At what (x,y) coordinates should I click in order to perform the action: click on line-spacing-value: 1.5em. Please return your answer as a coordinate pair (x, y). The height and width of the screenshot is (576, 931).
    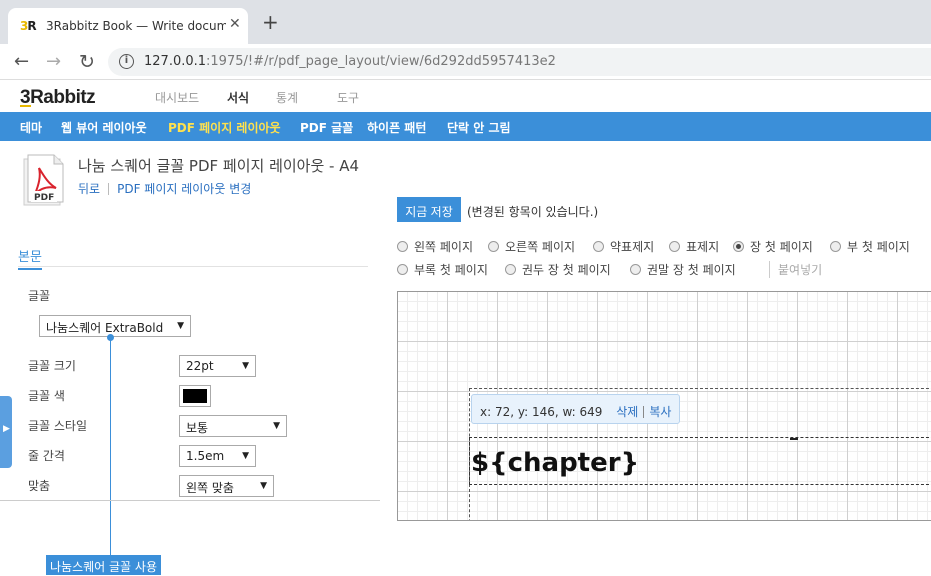
    Looking at the image, I should click on (205, 456).